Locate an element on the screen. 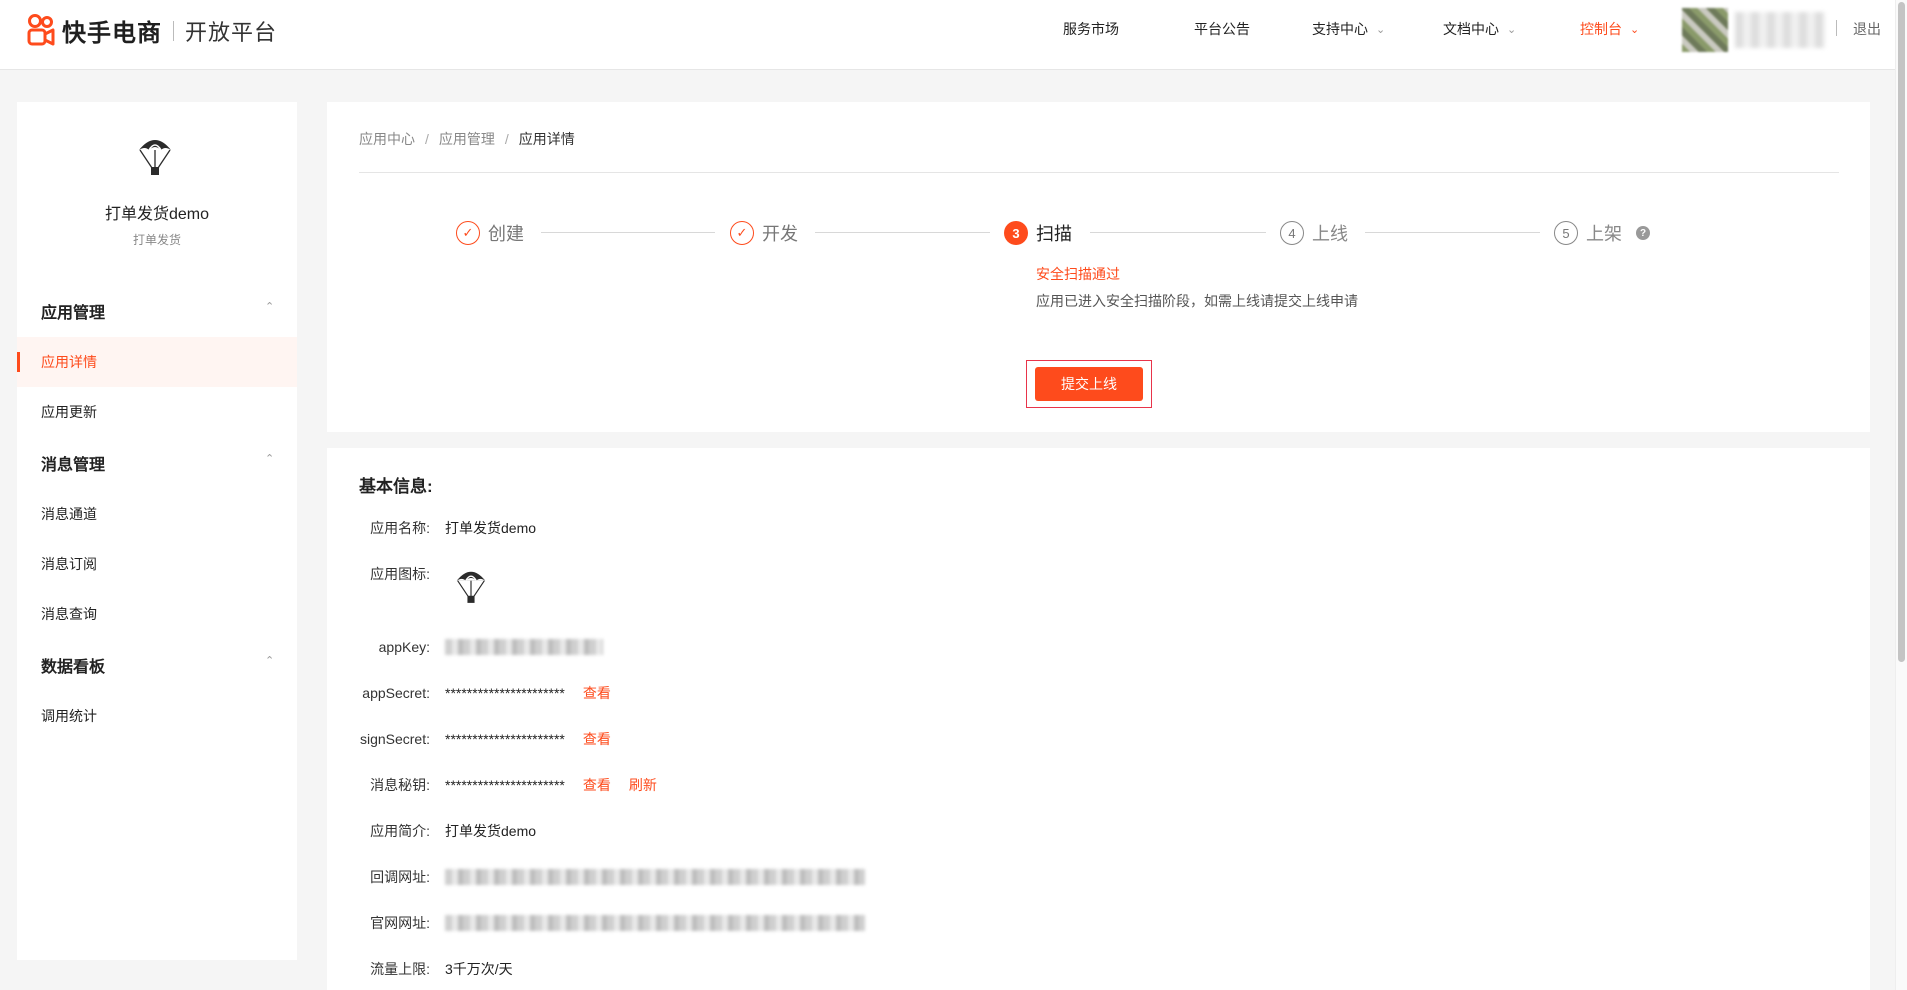 The image size is (1907, 990). submit-highlight-box: 提交上线 is located at coordinates (1089, 384).